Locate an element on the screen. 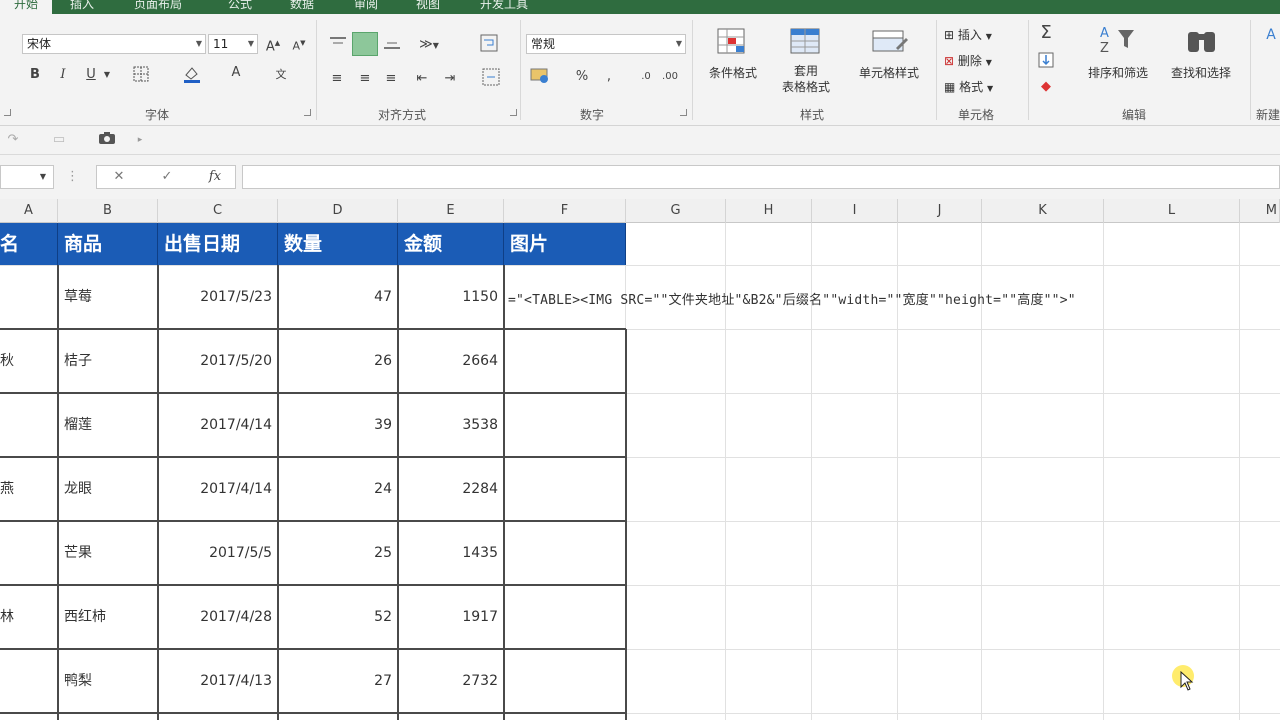 This screenshot has width=1280, height=720. header-cell-name: 名 is located at coordinates (29, 244).